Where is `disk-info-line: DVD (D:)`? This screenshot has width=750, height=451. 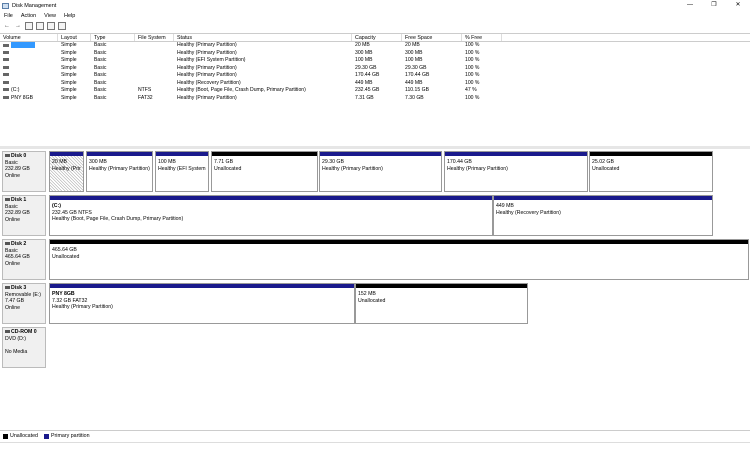 disk-info-line: DVD (D:) is located at coordinates (16, 338).